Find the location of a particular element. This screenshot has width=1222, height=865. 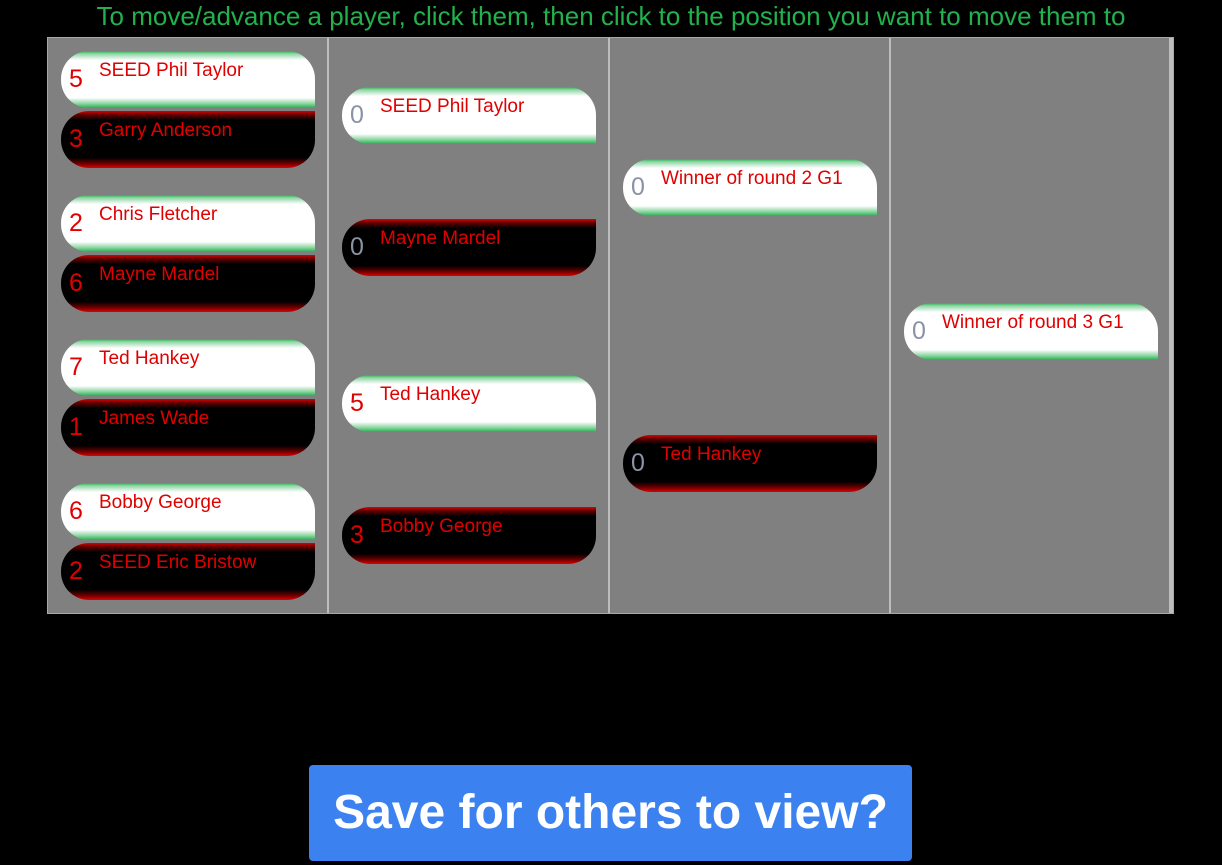

save-button: Save for others to view? is located at coordinates (610, 813).